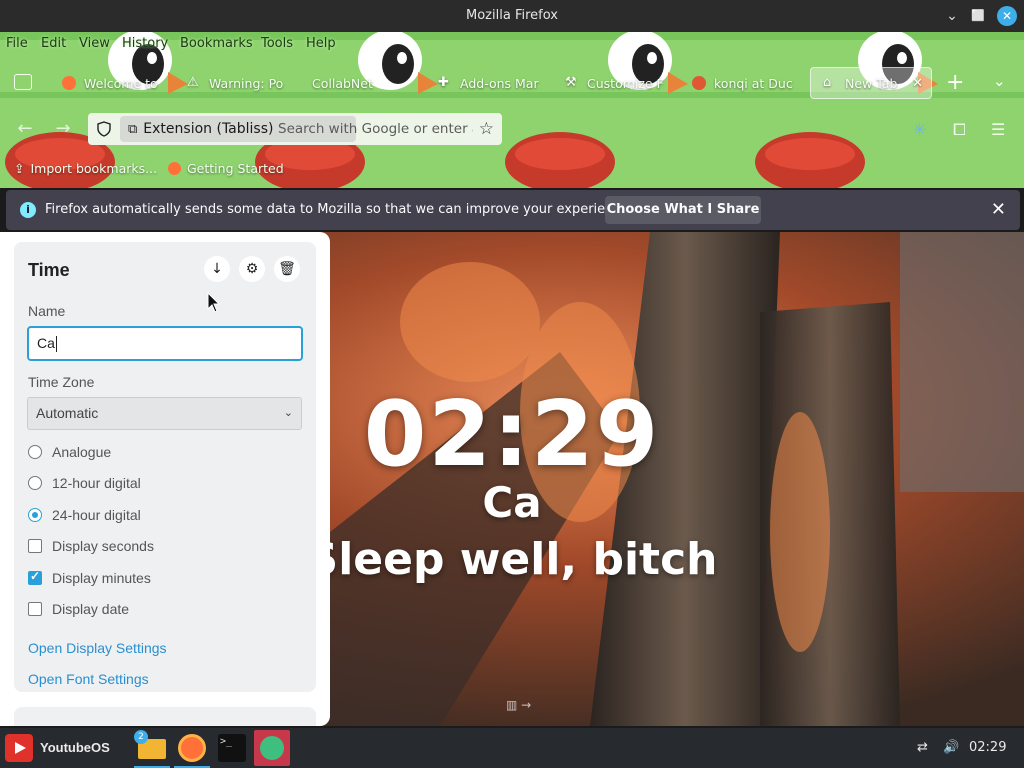 This screenshot has width=1024, height=768. Describe the element at coordinates (75, 747) in the screenshot. I see `start-menu-label: YoutubeOS` at that location.